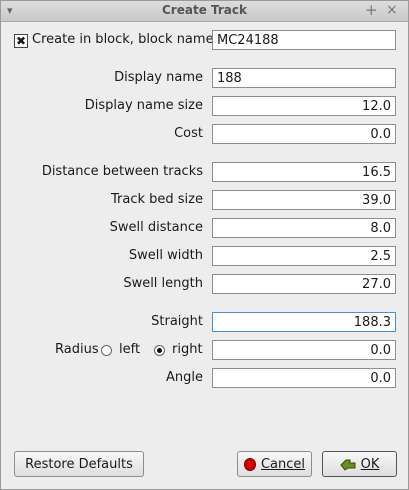 The image size is (409, 490). What do you see at coordinates (156, 227) in the screenshot?
I see `swell-distance-label: Swell distance` at bounding box center [156, 227].